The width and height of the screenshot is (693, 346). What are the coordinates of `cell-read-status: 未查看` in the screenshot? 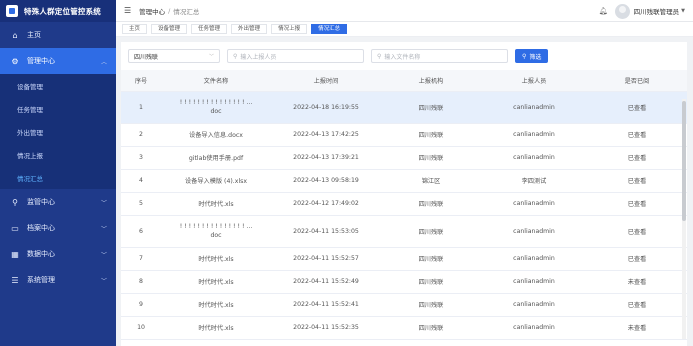 It's located at (637, 282).